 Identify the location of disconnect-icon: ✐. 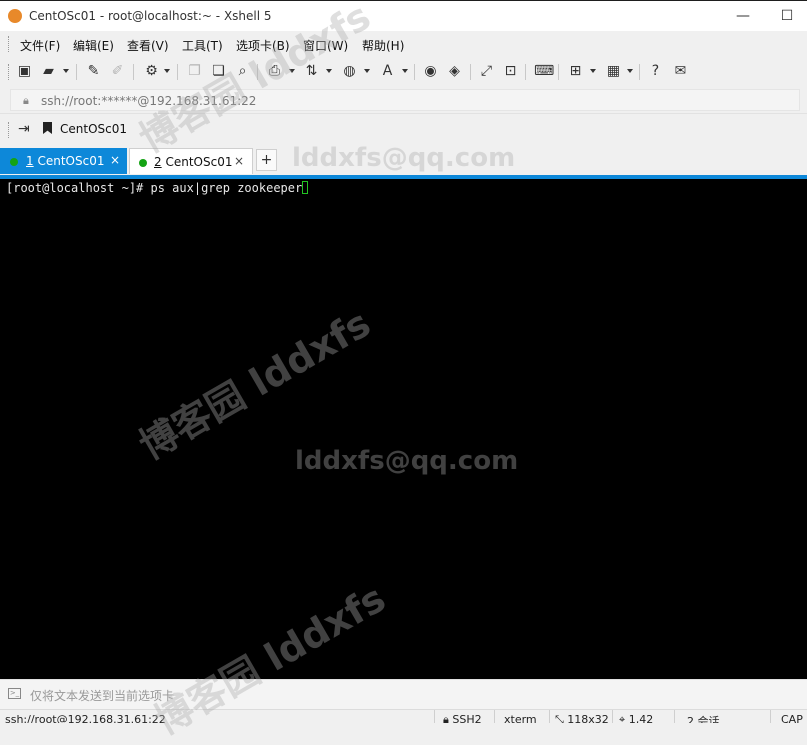
(117, 71).